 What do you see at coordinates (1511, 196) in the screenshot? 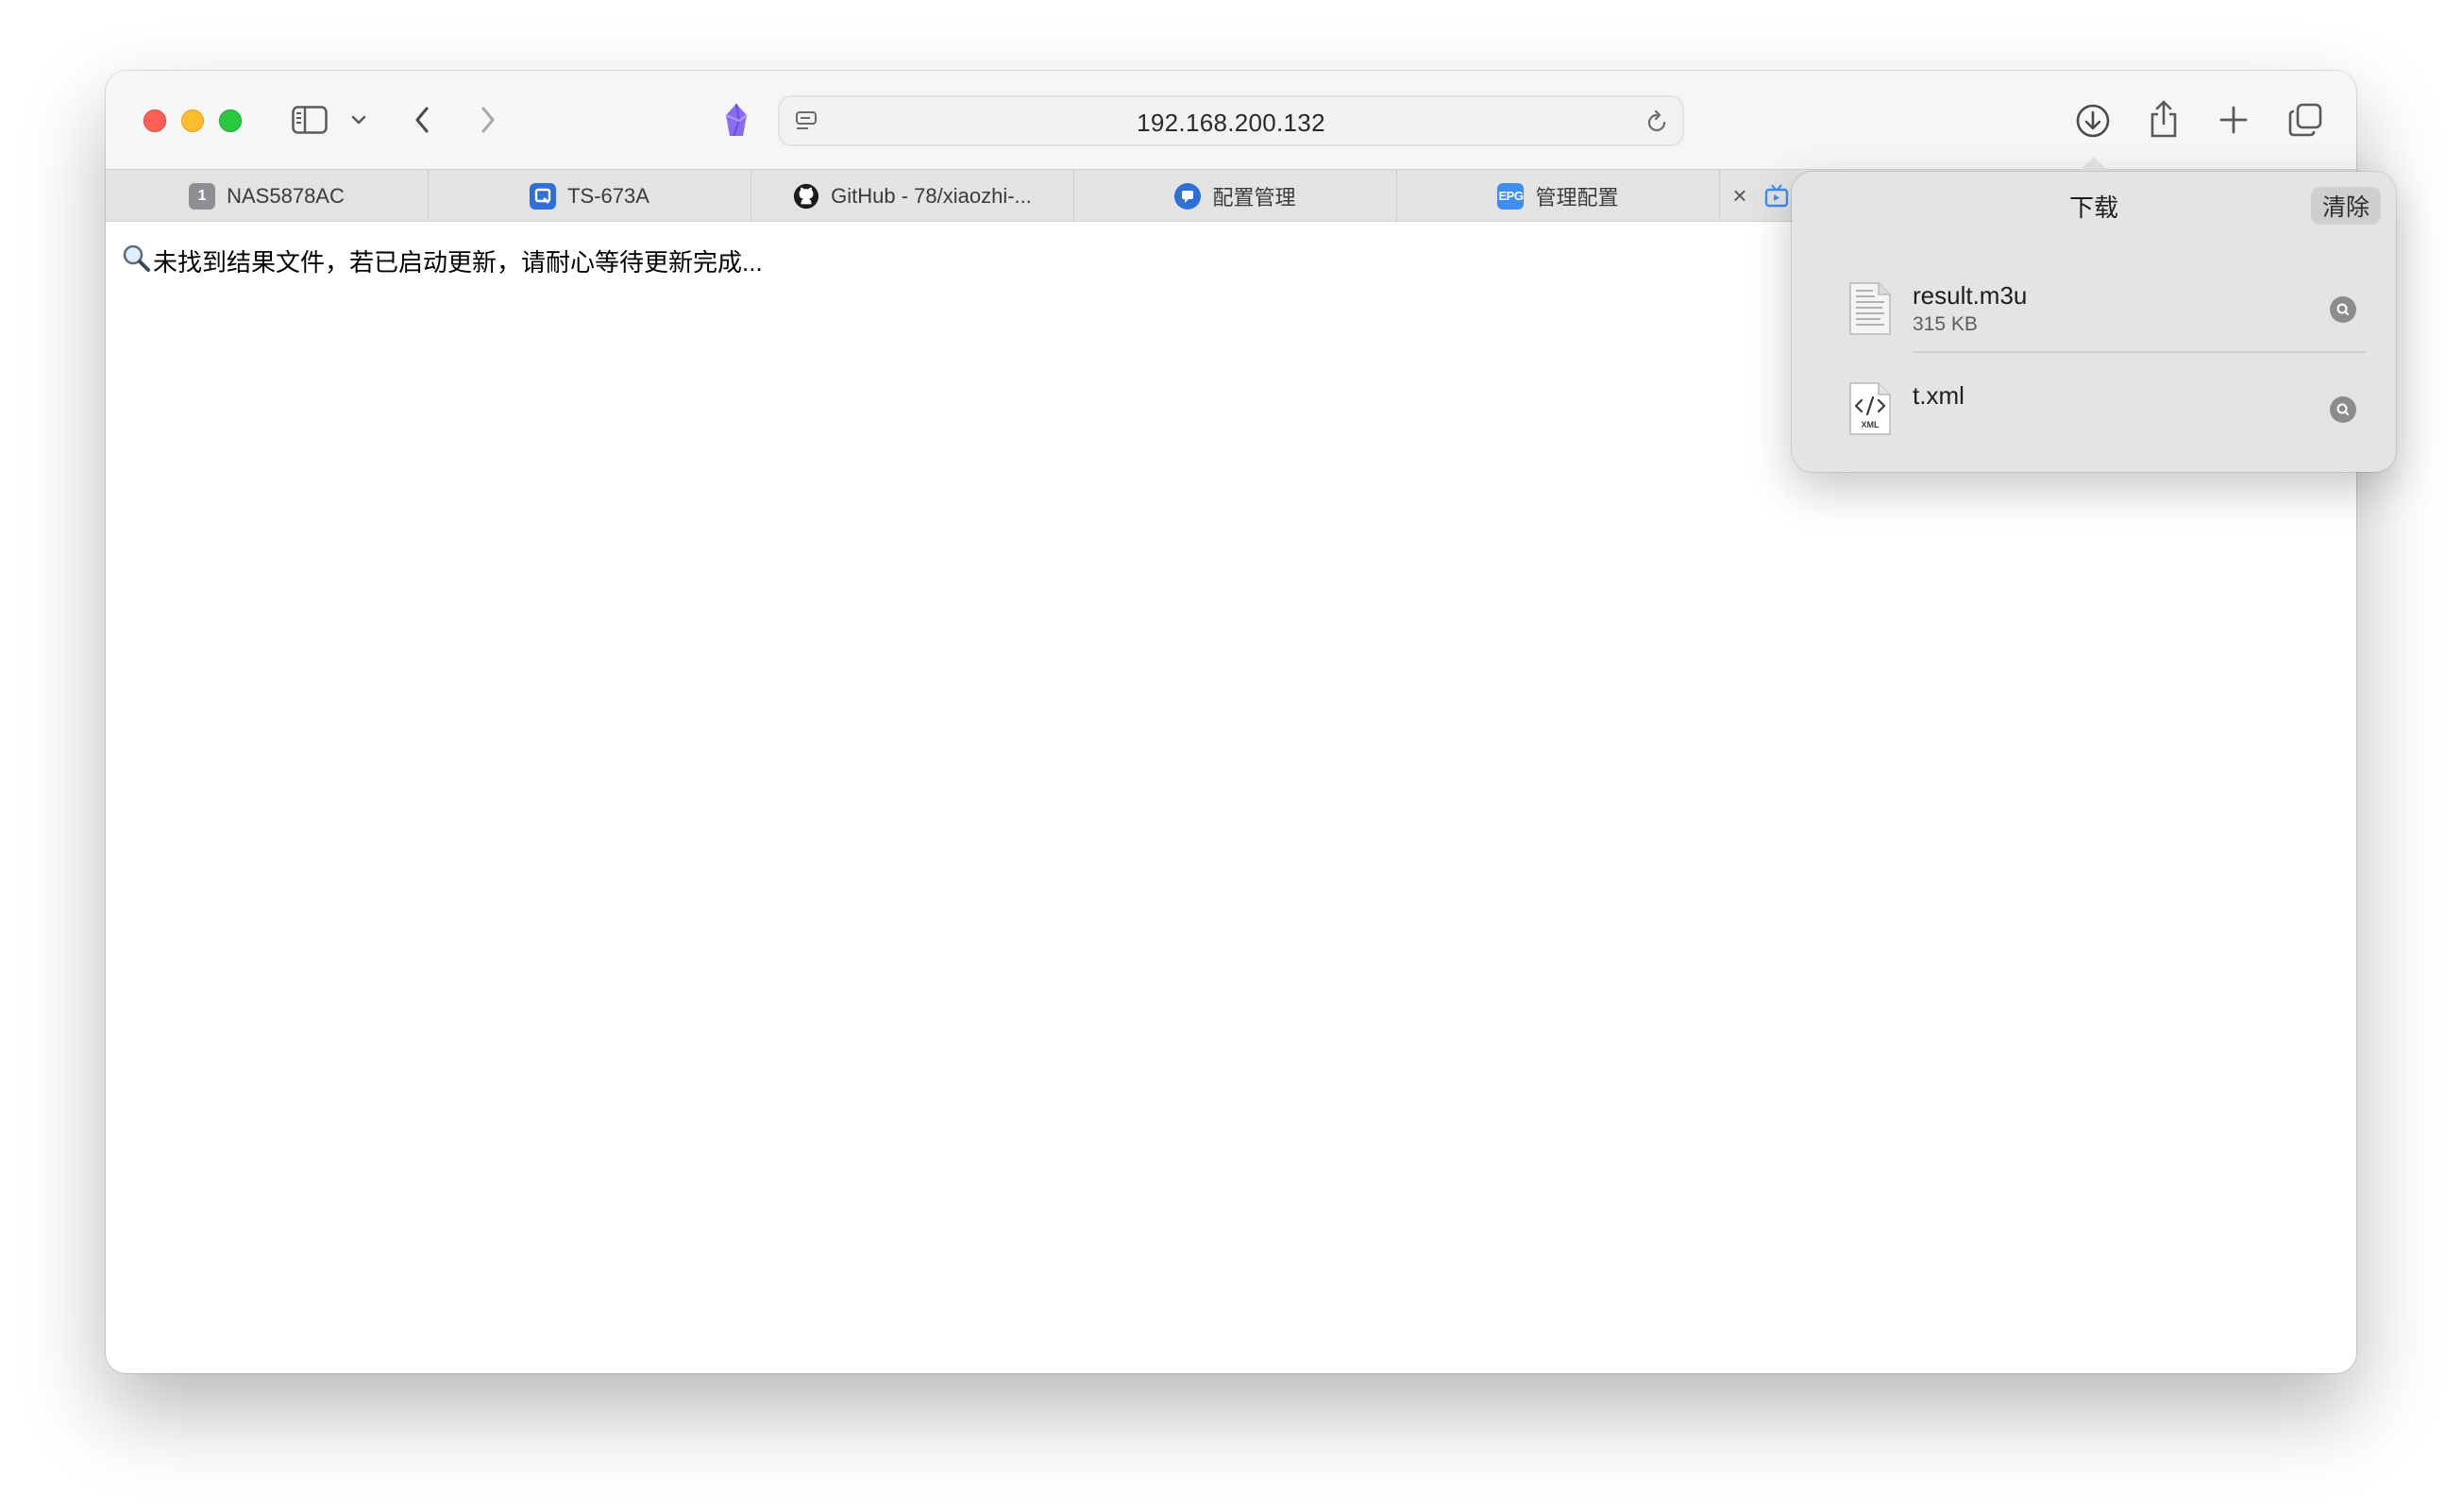
I see `epg-favicon-icon: EPG` at bounding box center [1511, 196].